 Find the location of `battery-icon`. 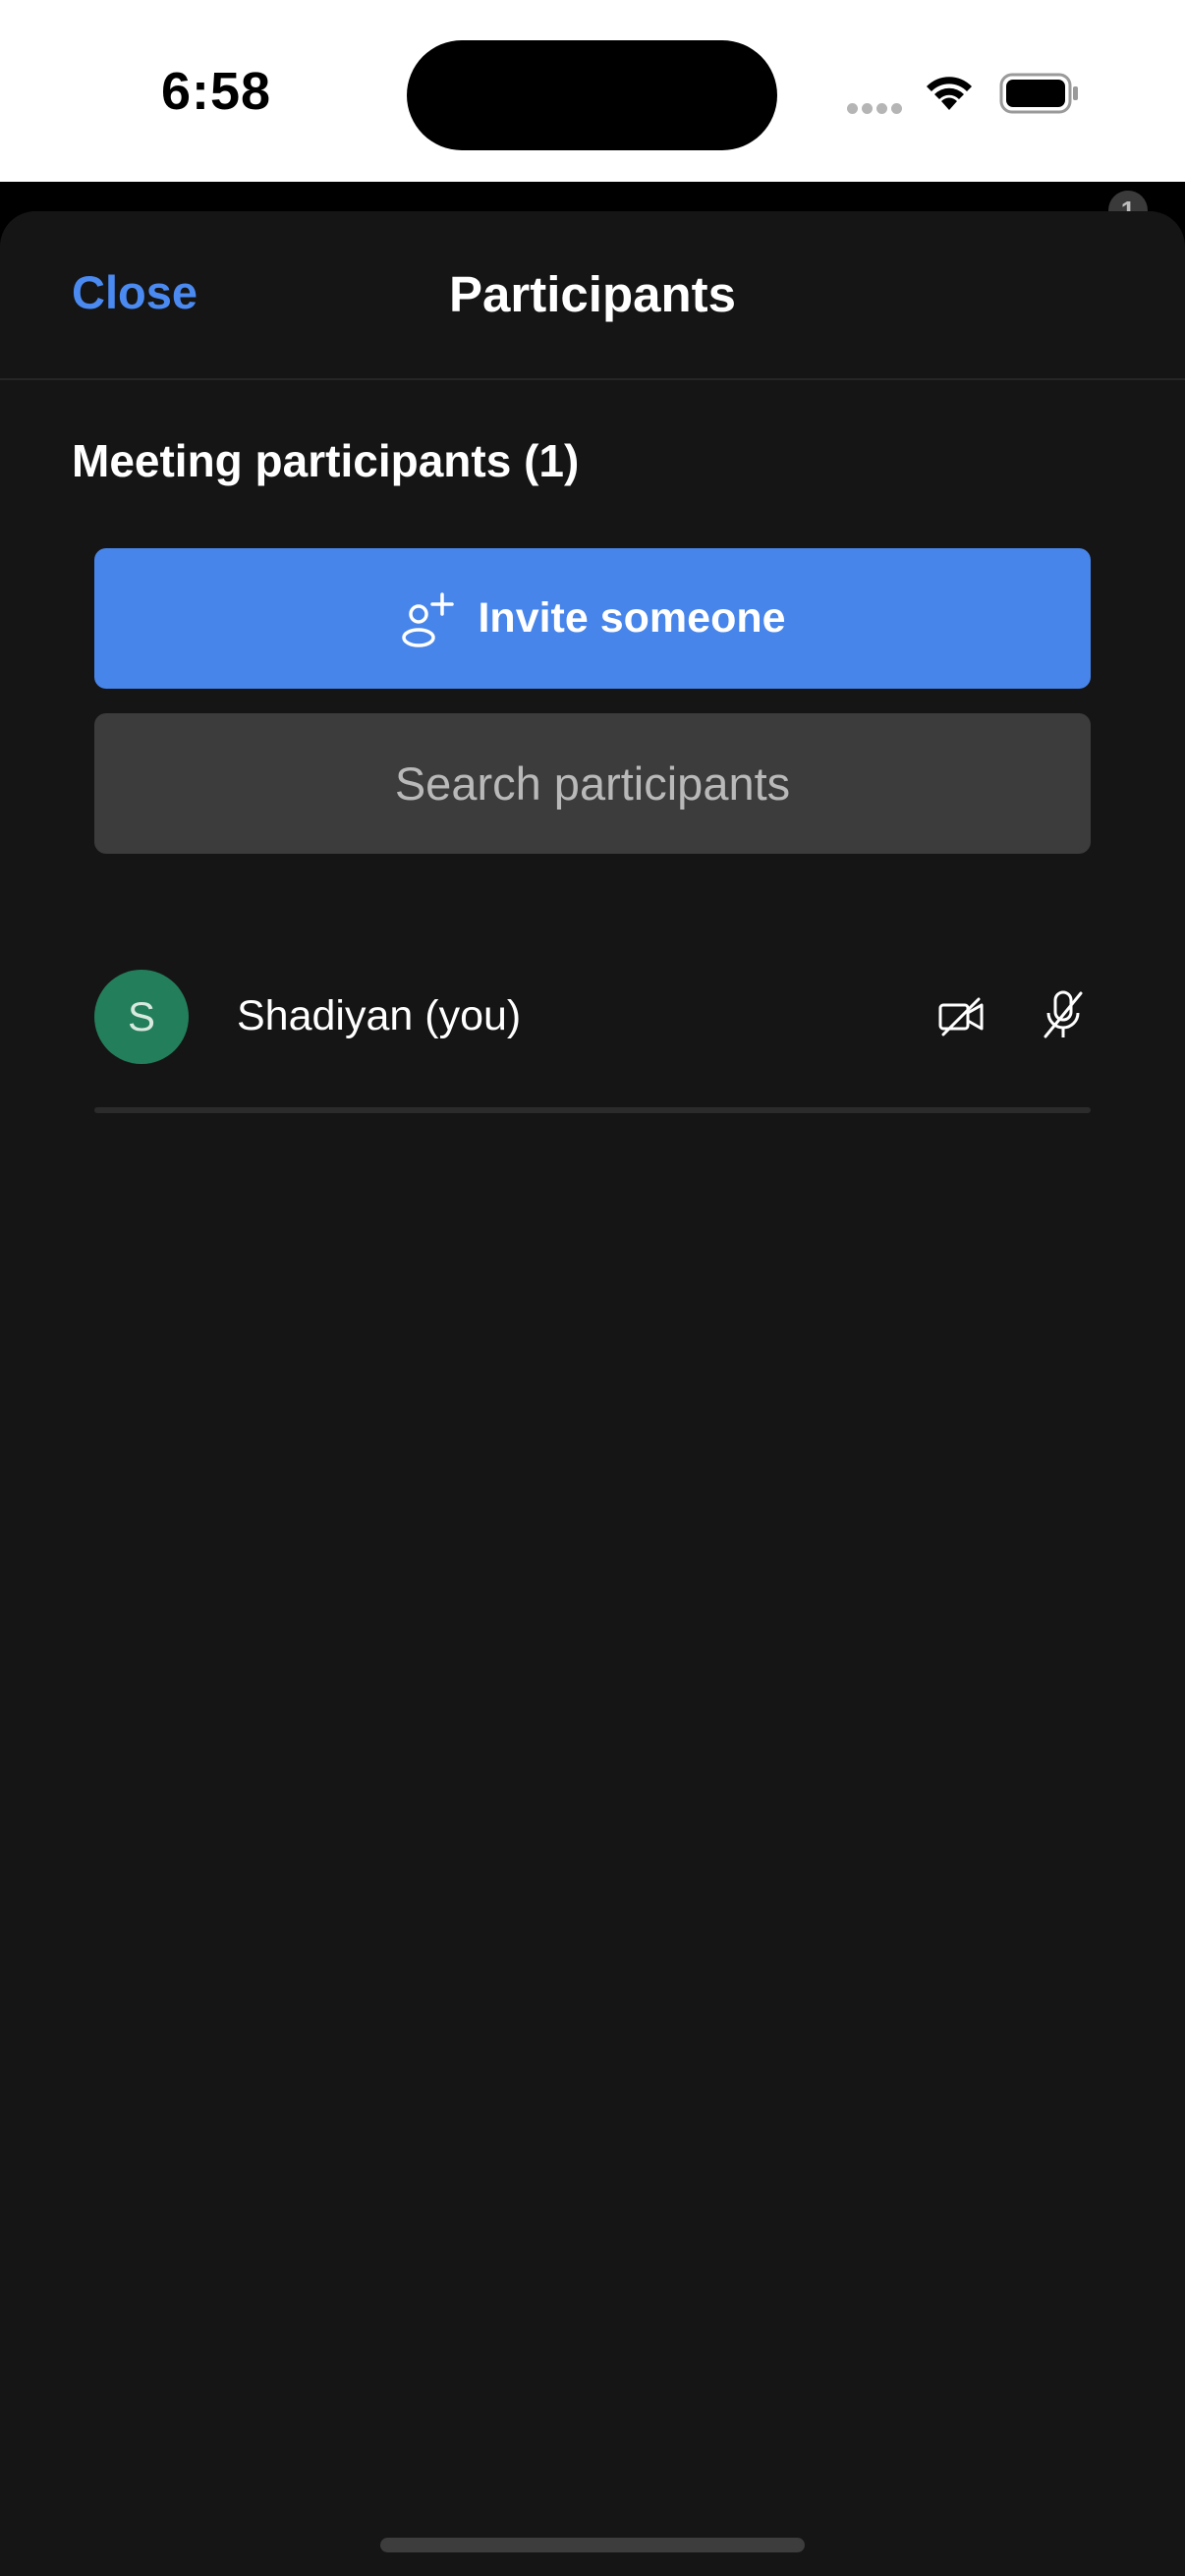

battery-icon is located at coordinates (1038, 93).